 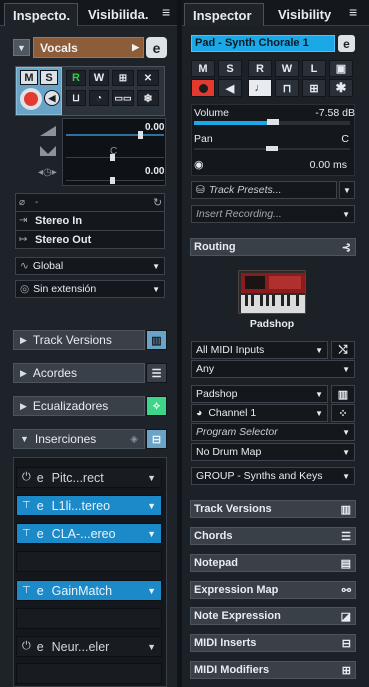 I want to click on lock-button: ⊓, so click(x=287, y=88).